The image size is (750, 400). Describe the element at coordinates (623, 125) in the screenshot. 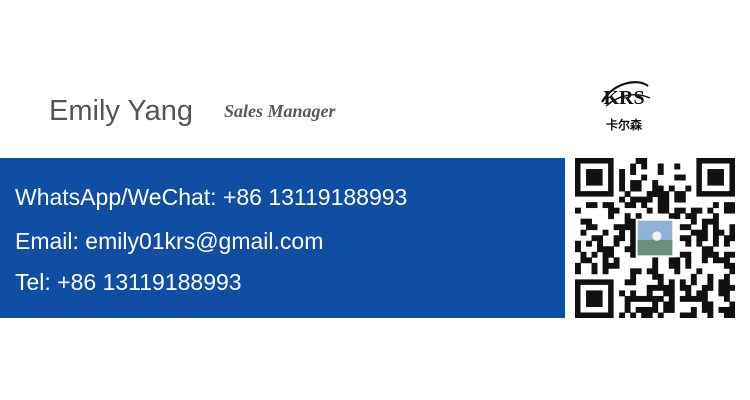

I see `logo-subtitle: 卡尔森` at that location.